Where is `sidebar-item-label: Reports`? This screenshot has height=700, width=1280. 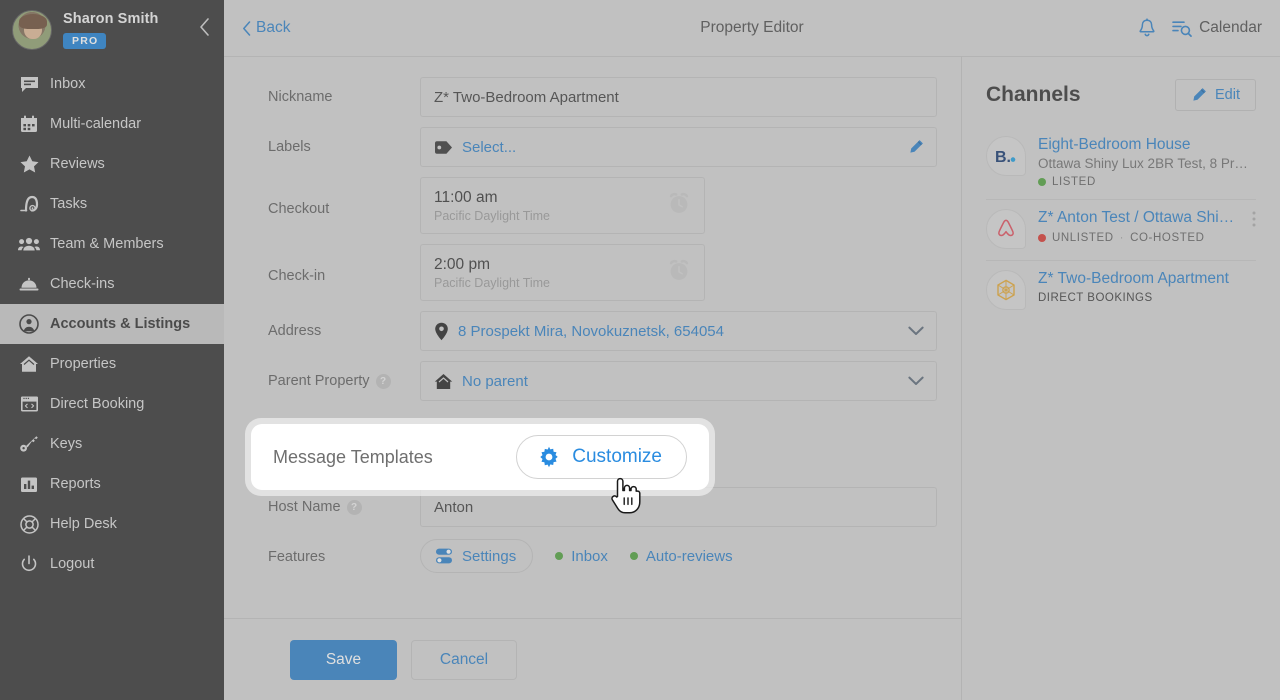
sidebar-item-label: Reports is located at coordinates (75, 484).